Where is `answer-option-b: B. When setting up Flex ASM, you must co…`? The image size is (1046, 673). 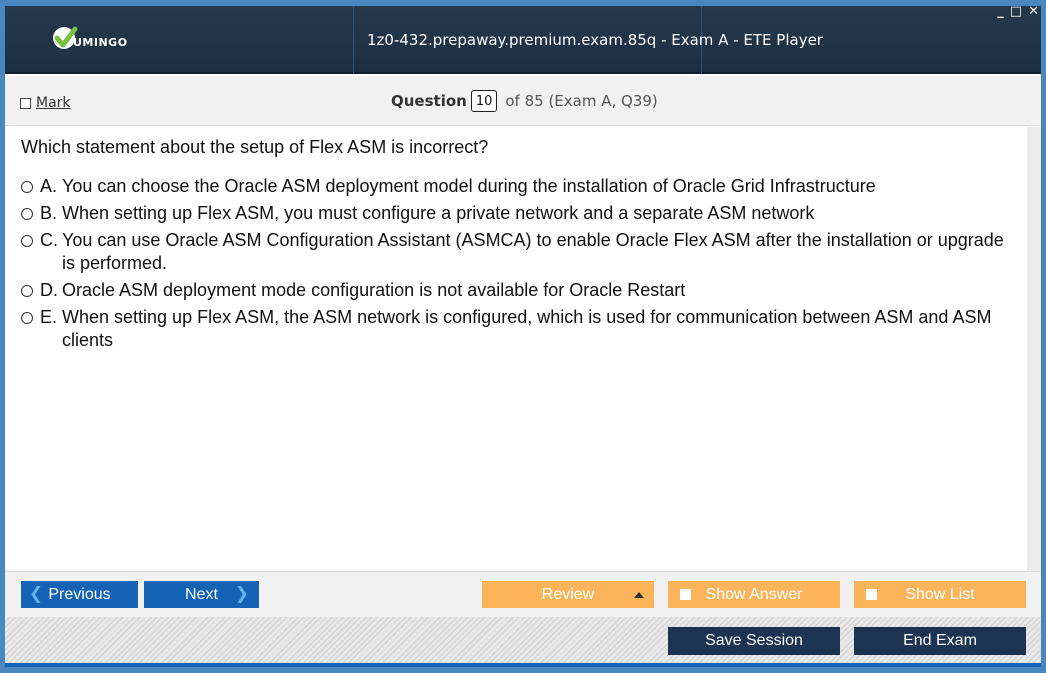 answer-option-b: B. When setting up Flex ASM, you must co… is located at coordinates (516, 213).